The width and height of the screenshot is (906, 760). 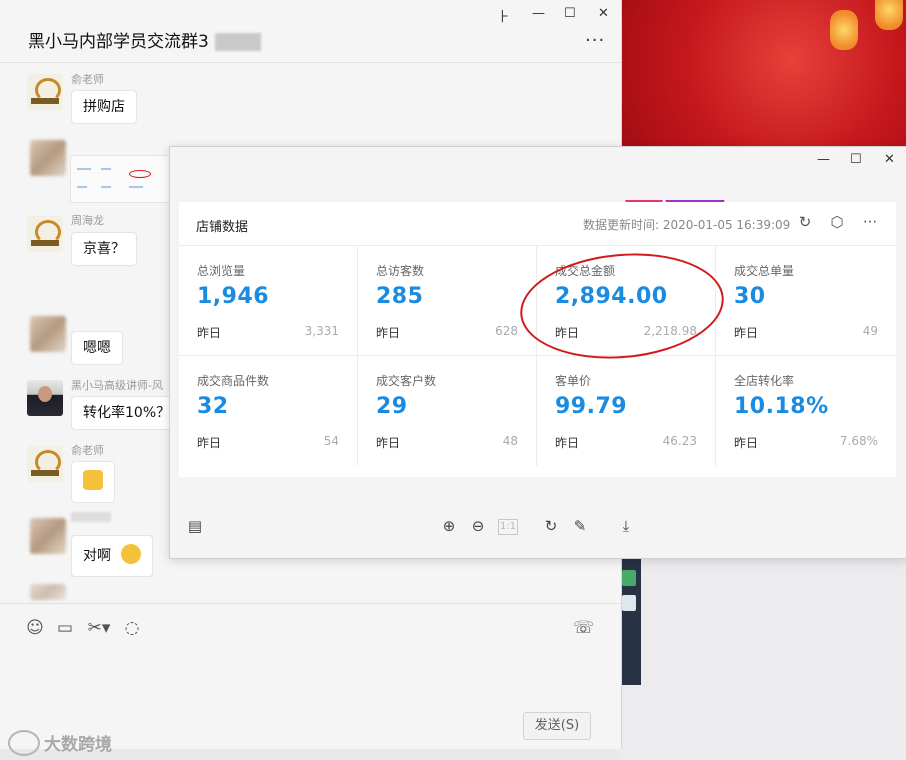 What do you see at coordinates (583, 628) in the screenshot?
I see `video-call-icon: ☏` at bounding box center [583, 628].